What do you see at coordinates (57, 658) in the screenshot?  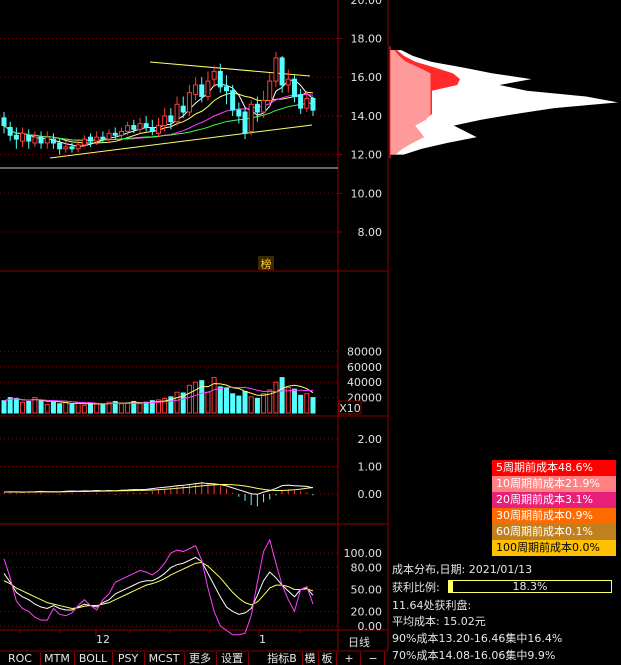 I see `tab-mtm: MTM` at bounding box center [57, 658].